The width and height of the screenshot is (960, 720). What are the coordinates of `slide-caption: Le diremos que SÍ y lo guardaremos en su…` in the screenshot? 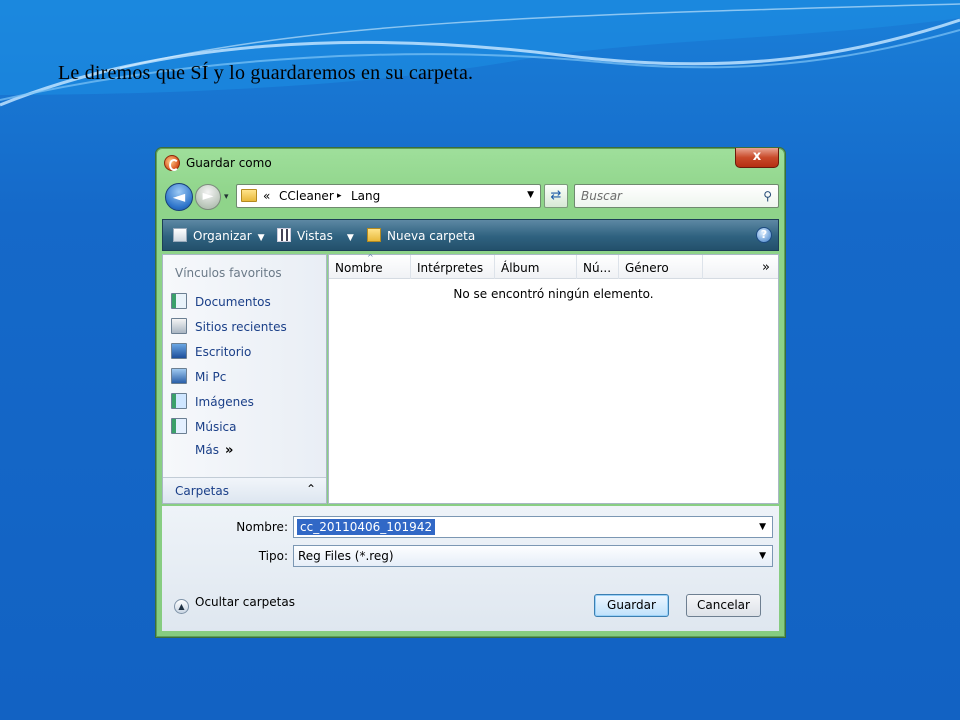 It's located at (266, 73).